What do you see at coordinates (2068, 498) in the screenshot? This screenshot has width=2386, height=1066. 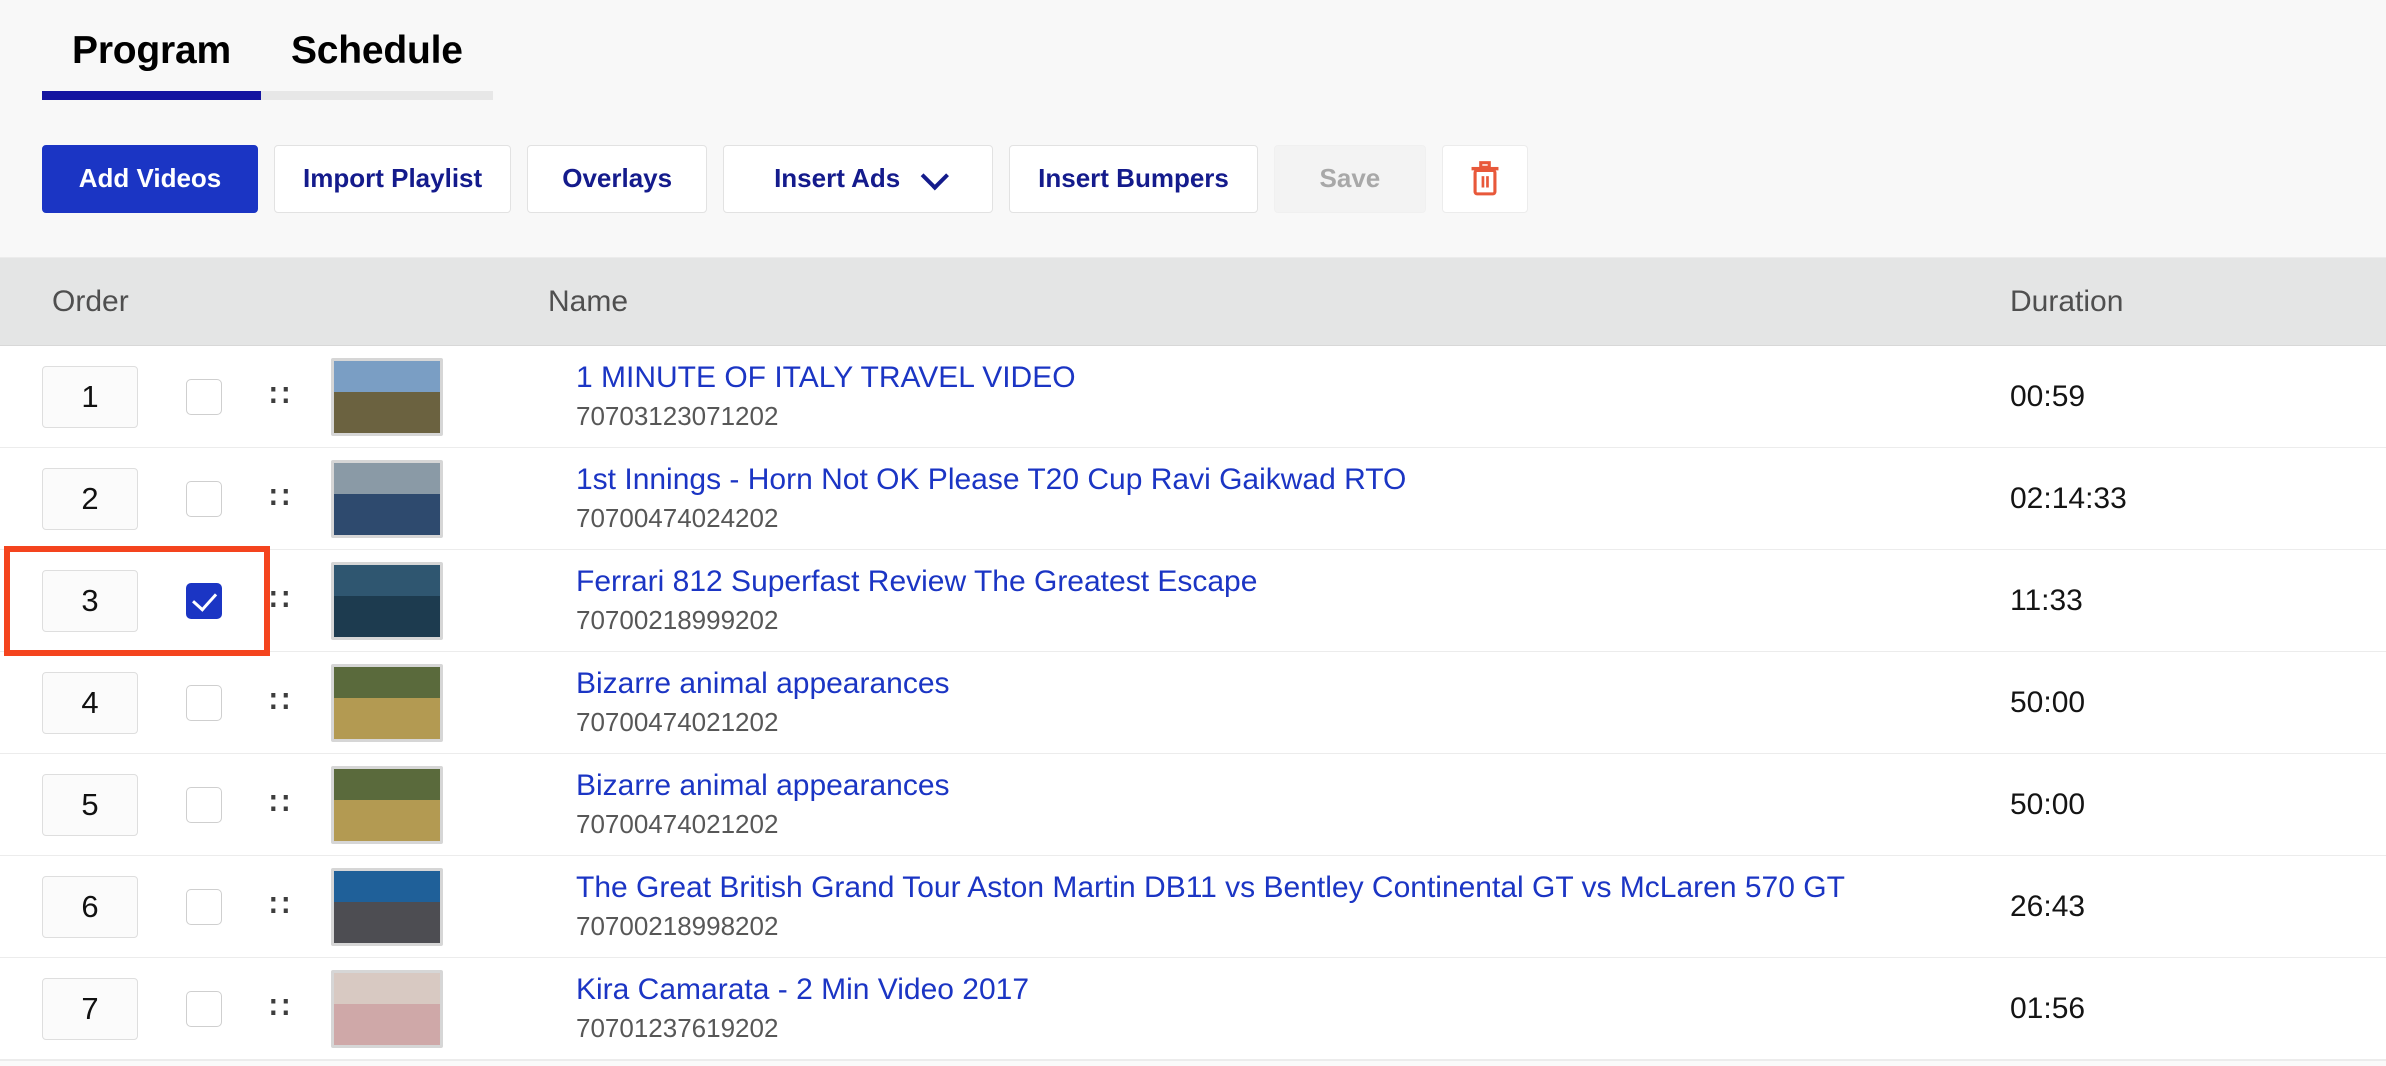 I see `video-duration: 02:14:33` at bounding box center [2068, 498].